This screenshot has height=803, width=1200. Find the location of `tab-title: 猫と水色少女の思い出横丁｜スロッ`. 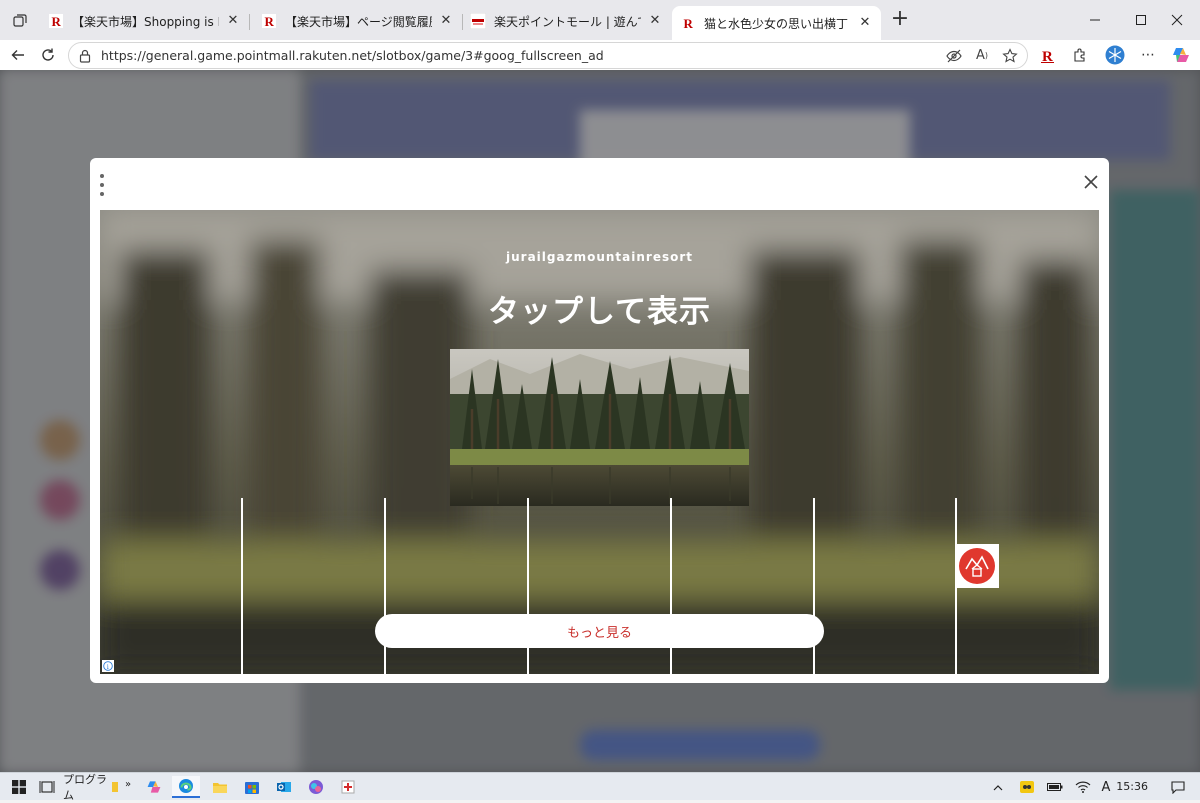

tab-title: 猫と水色少女の思い出横丁｜スロッ is located at coordinates (777, 23).